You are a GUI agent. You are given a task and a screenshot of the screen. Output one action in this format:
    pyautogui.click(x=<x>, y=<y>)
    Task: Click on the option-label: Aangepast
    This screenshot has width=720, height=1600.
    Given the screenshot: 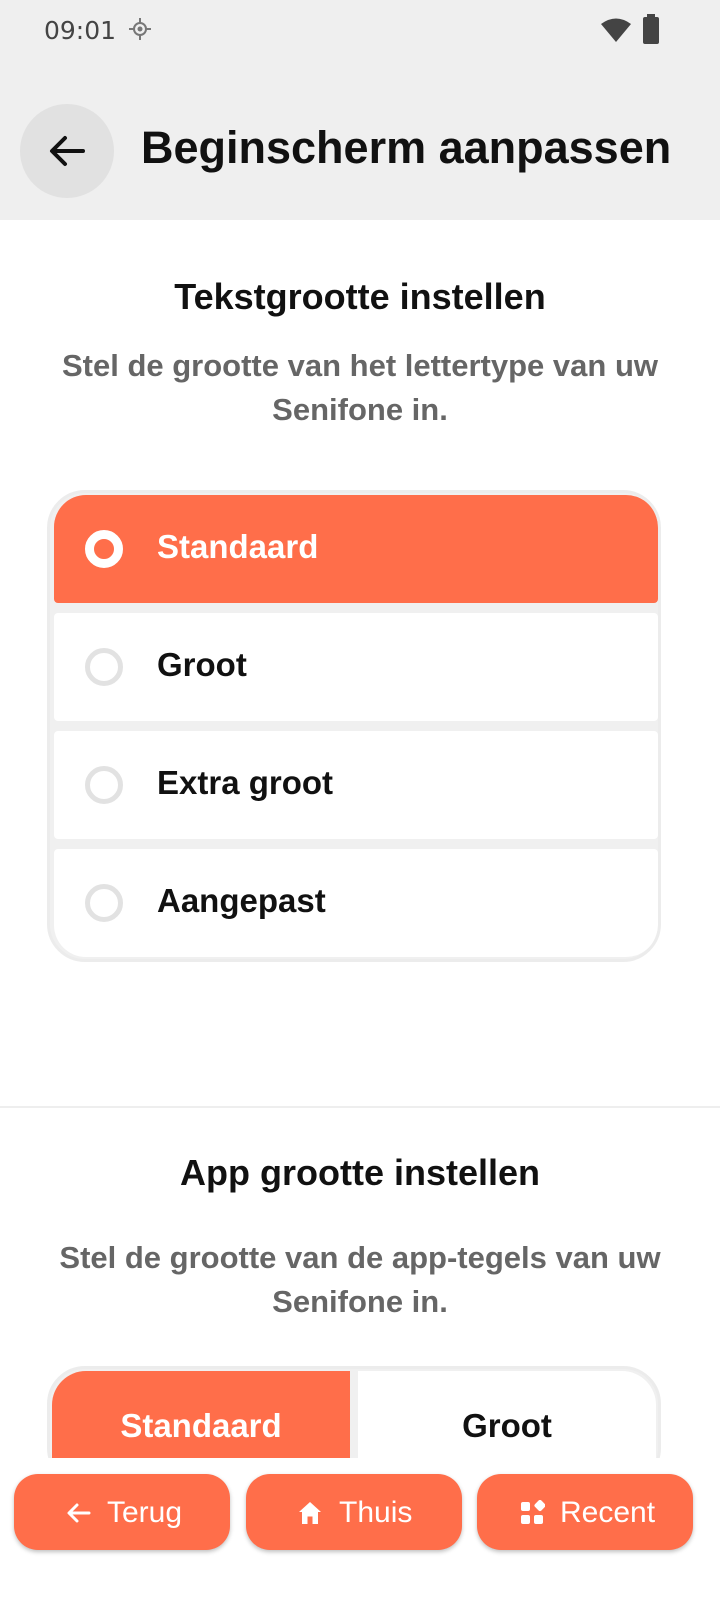 What is the action you would take?
    pyautogui.click(x=241, y=900)
    